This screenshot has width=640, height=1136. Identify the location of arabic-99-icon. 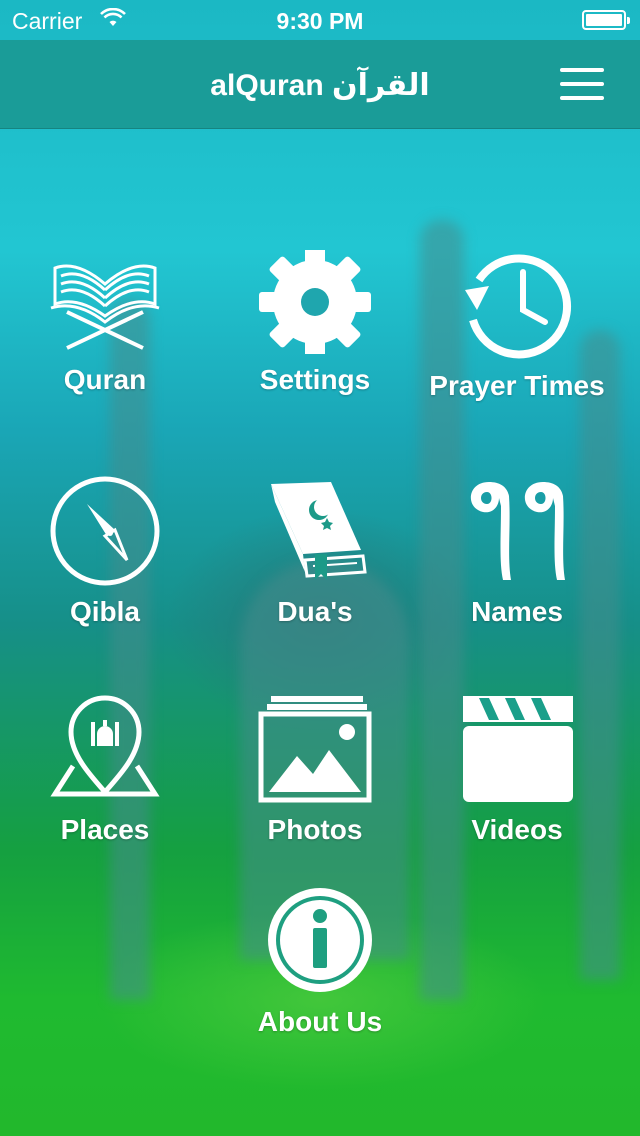
(517, 531).